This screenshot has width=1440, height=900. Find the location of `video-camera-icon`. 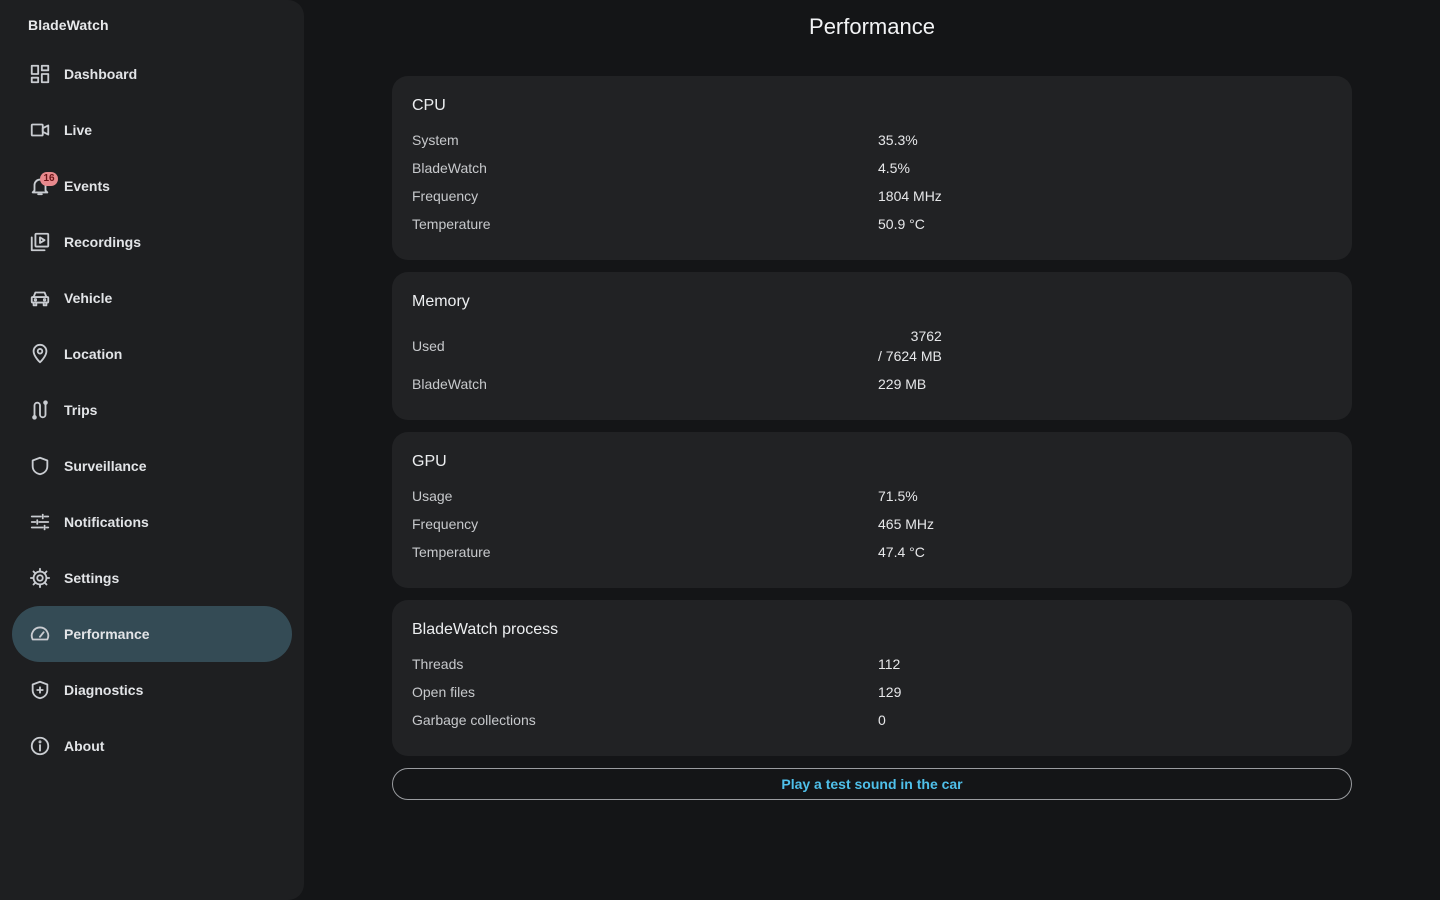

video-camera-icon is located at coordinates (40, 130).